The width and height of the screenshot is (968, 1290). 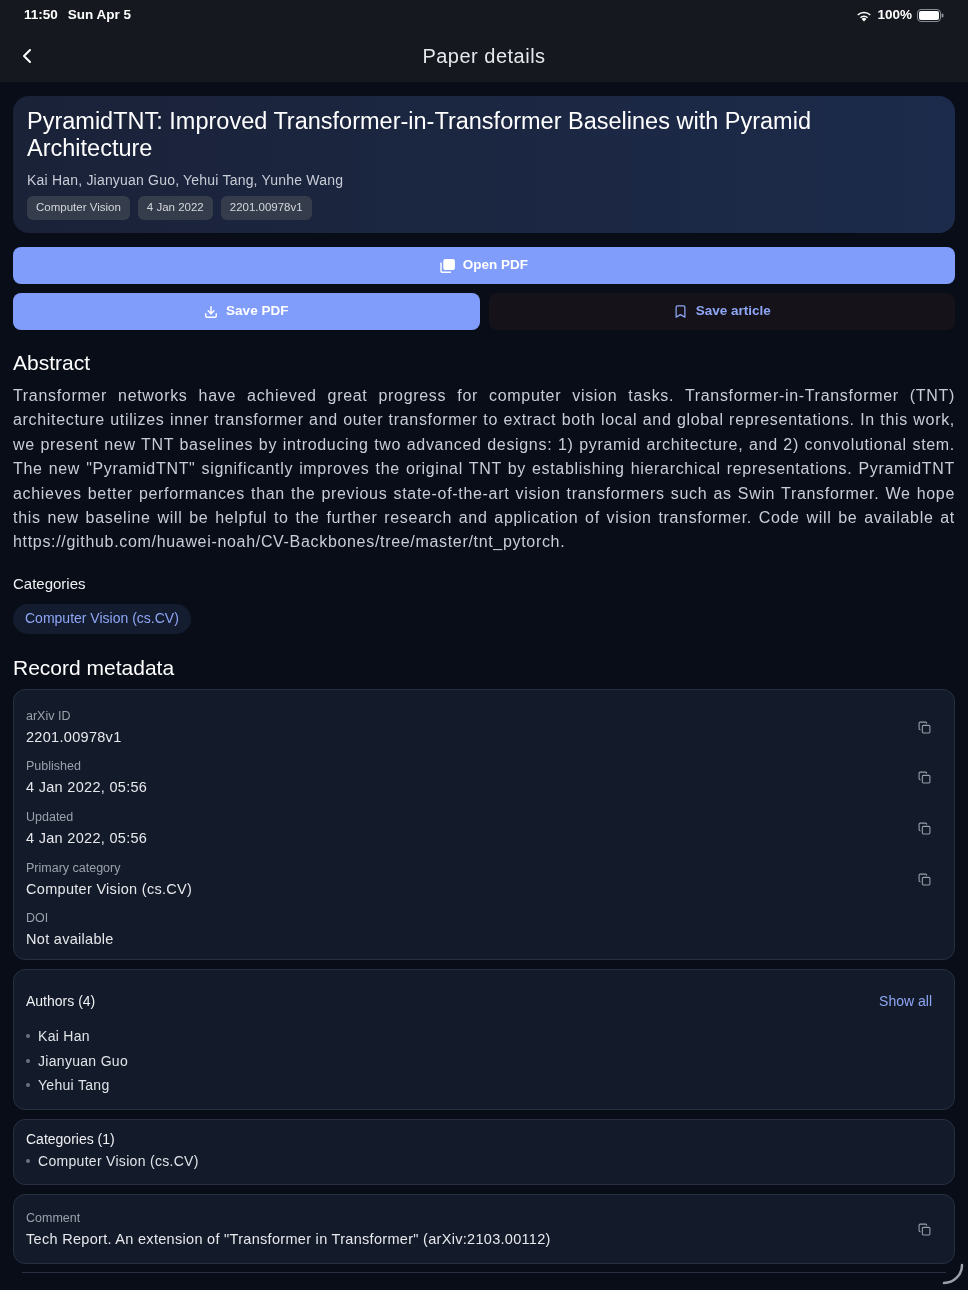 I want to click on author-name: Kai Han, so click(x=64, y=1037).